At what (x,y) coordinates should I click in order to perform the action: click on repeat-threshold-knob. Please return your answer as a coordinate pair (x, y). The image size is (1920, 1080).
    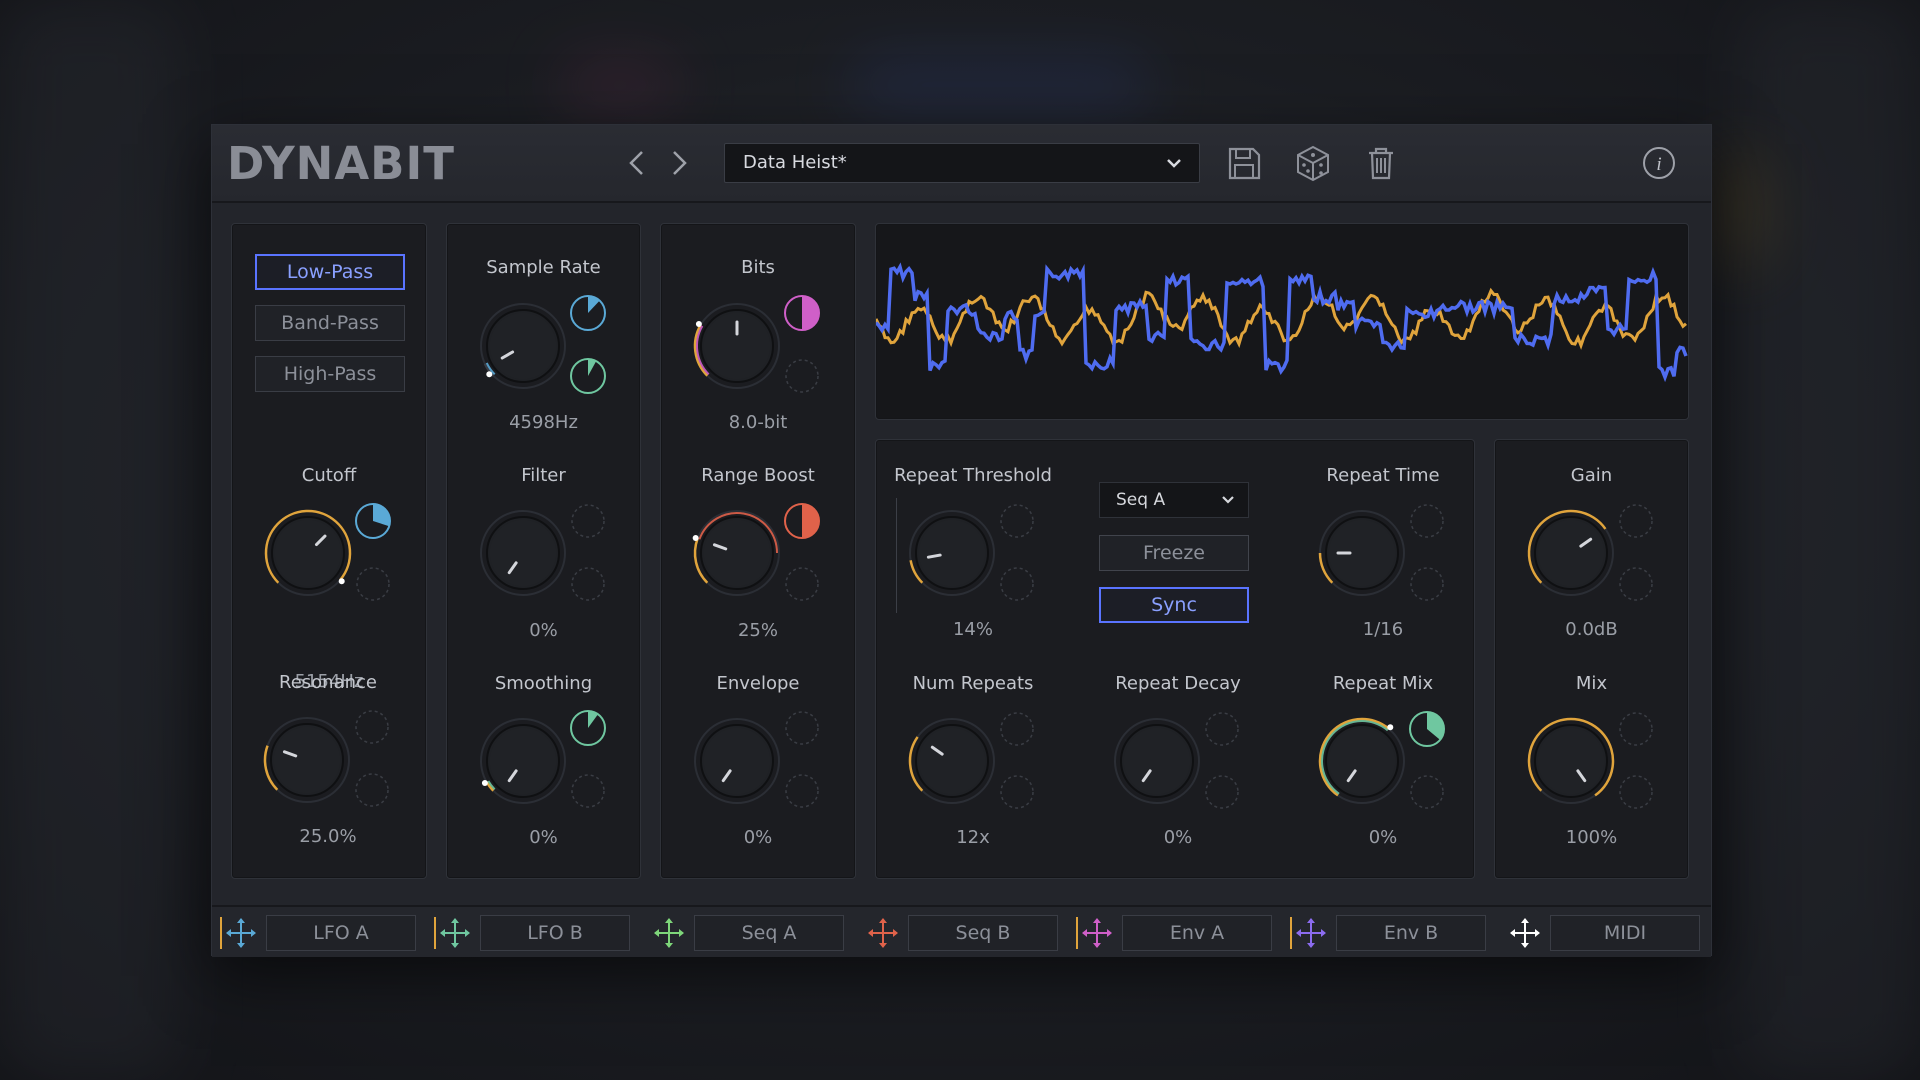
    Looking at the image, I should click on (952, 553).